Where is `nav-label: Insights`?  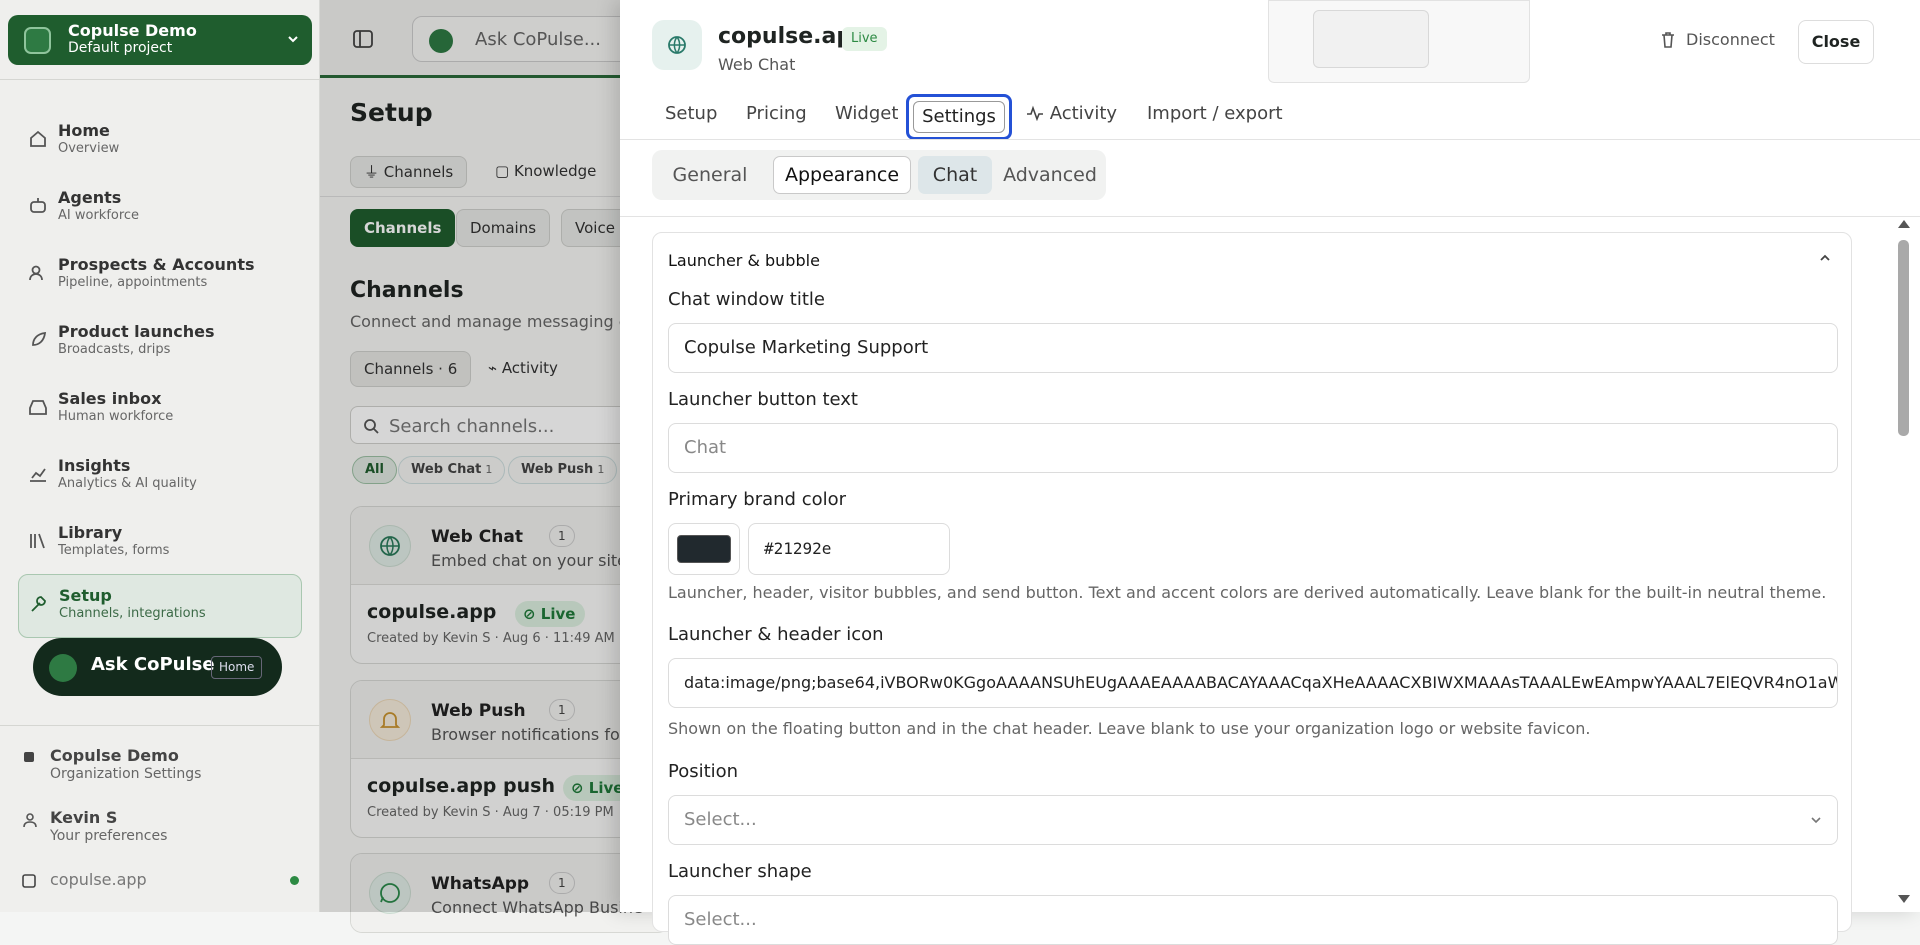 nav-label: Insights is located at coordinates (94, 465).